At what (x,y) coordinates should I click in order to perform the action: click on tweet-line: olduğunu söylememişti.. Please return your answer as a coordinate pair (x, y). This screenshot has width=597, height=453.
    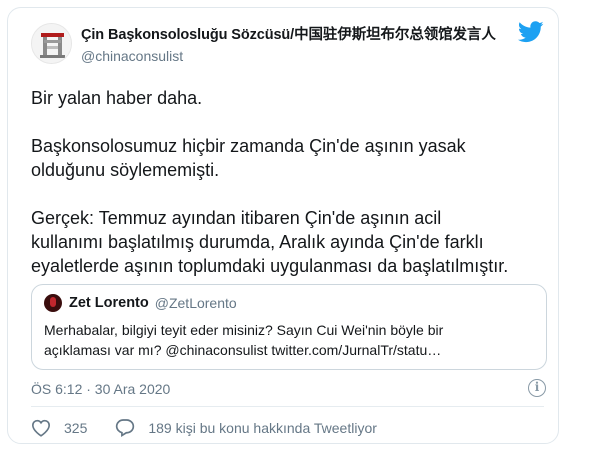
    Looking at the image, I should click on (125, 170).